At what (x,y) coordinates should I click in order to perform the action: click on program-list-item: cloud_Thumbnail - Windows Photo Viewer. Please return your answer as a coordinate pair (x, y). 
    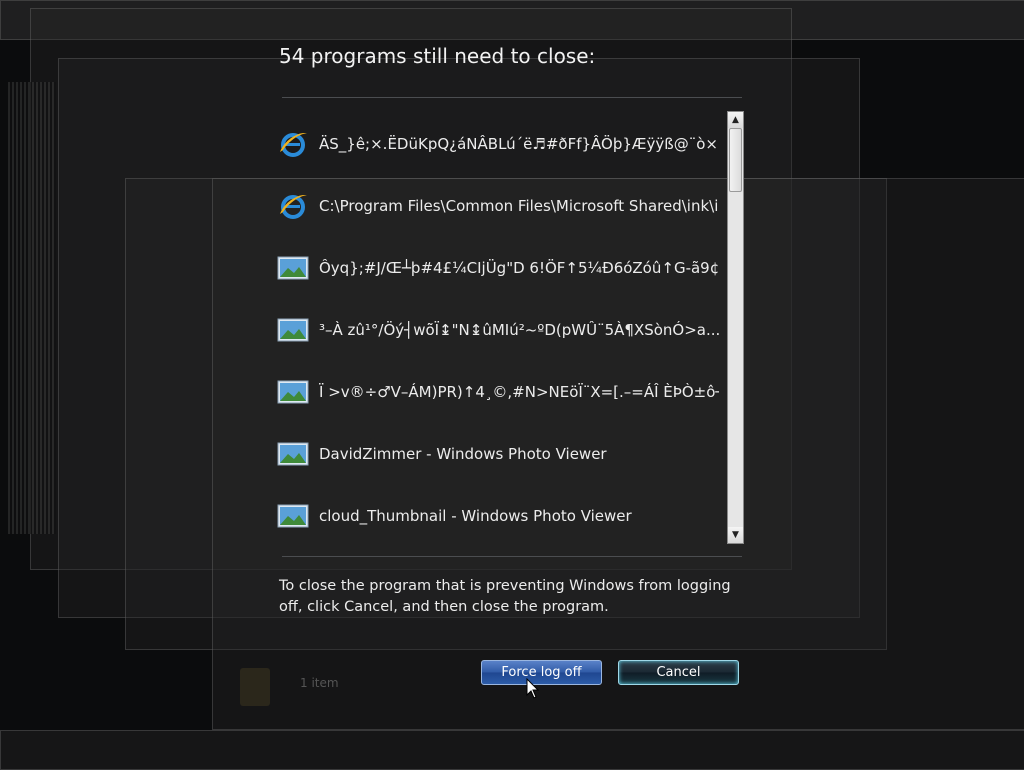
    Looking at the image, I should click on (500, 516).